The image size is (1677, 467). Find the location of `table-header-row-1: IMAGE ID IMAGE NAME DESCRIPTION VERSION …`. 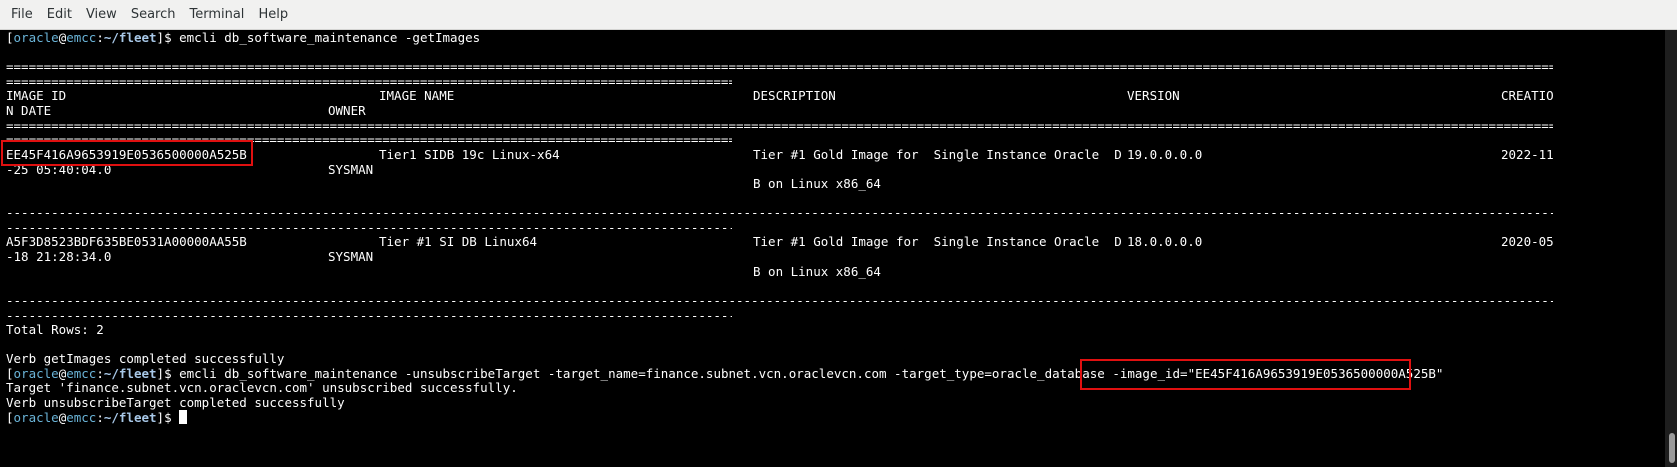

table-header-row-1: IMAGE ID IMAGE NAME DESCRIPTION VERSION … is located at coordinates (833, 96).